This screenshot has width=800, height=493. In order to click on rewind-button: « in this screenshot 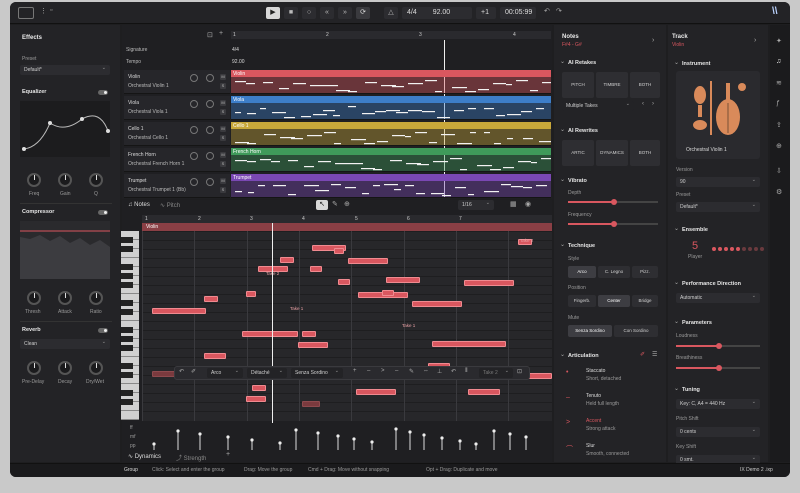, I will do `click(327, 13)`.